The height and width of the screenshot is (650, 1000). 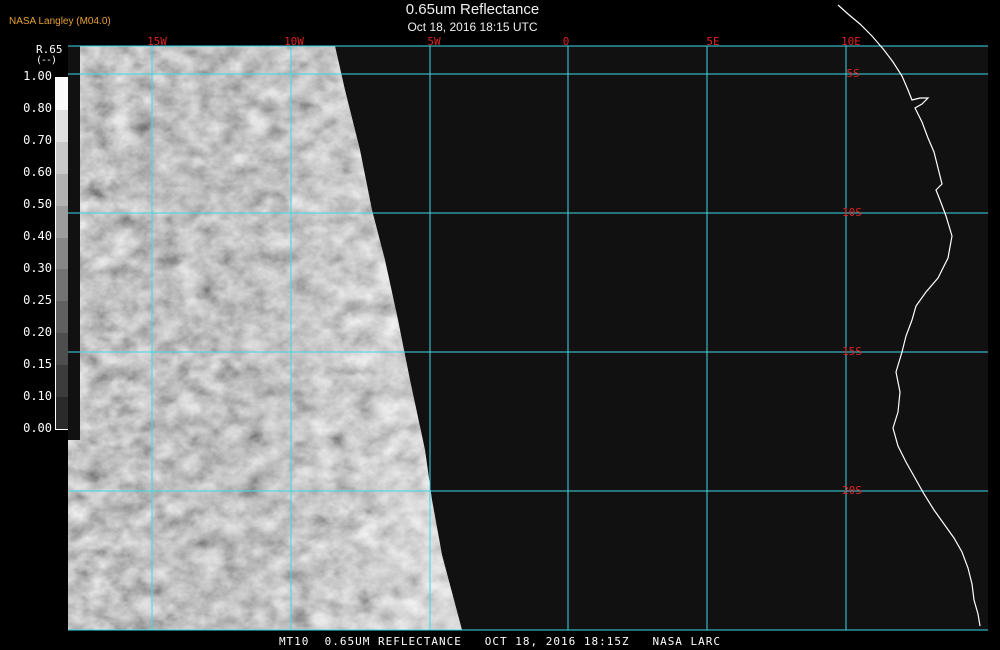 I want to click on longitude-label: 5W, so click(x=434, y=41).